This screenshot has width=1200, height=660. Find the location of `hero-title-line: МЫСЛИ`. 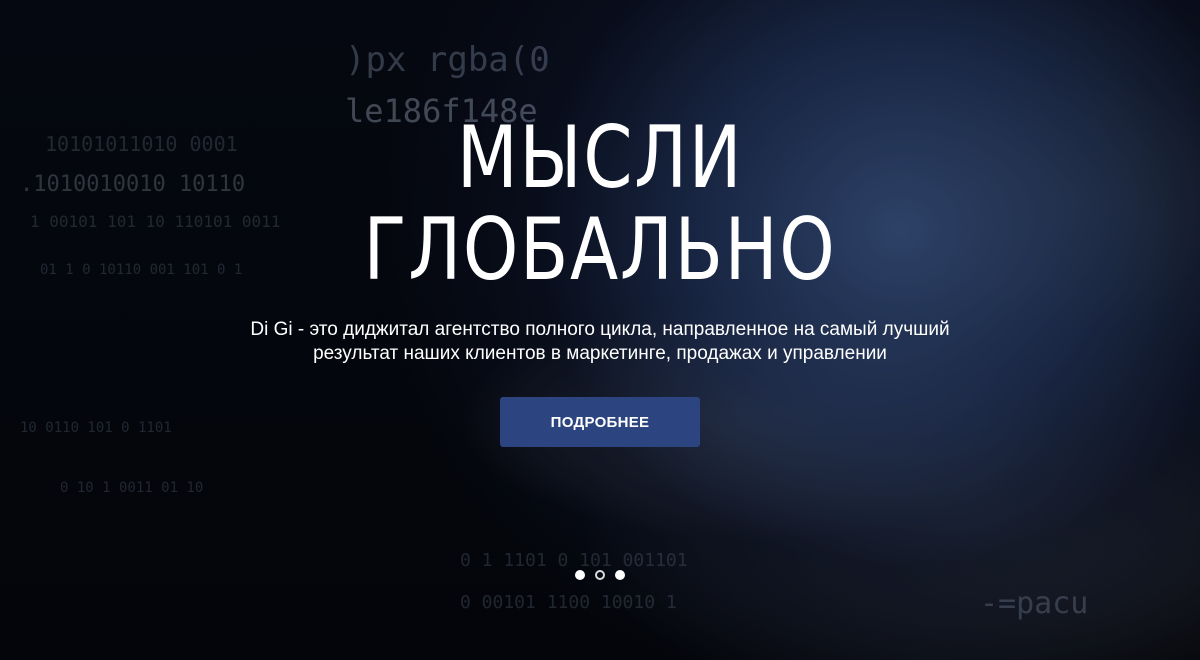

hero-title-line: МЫСЛИ is located at coordinates (600, 158).